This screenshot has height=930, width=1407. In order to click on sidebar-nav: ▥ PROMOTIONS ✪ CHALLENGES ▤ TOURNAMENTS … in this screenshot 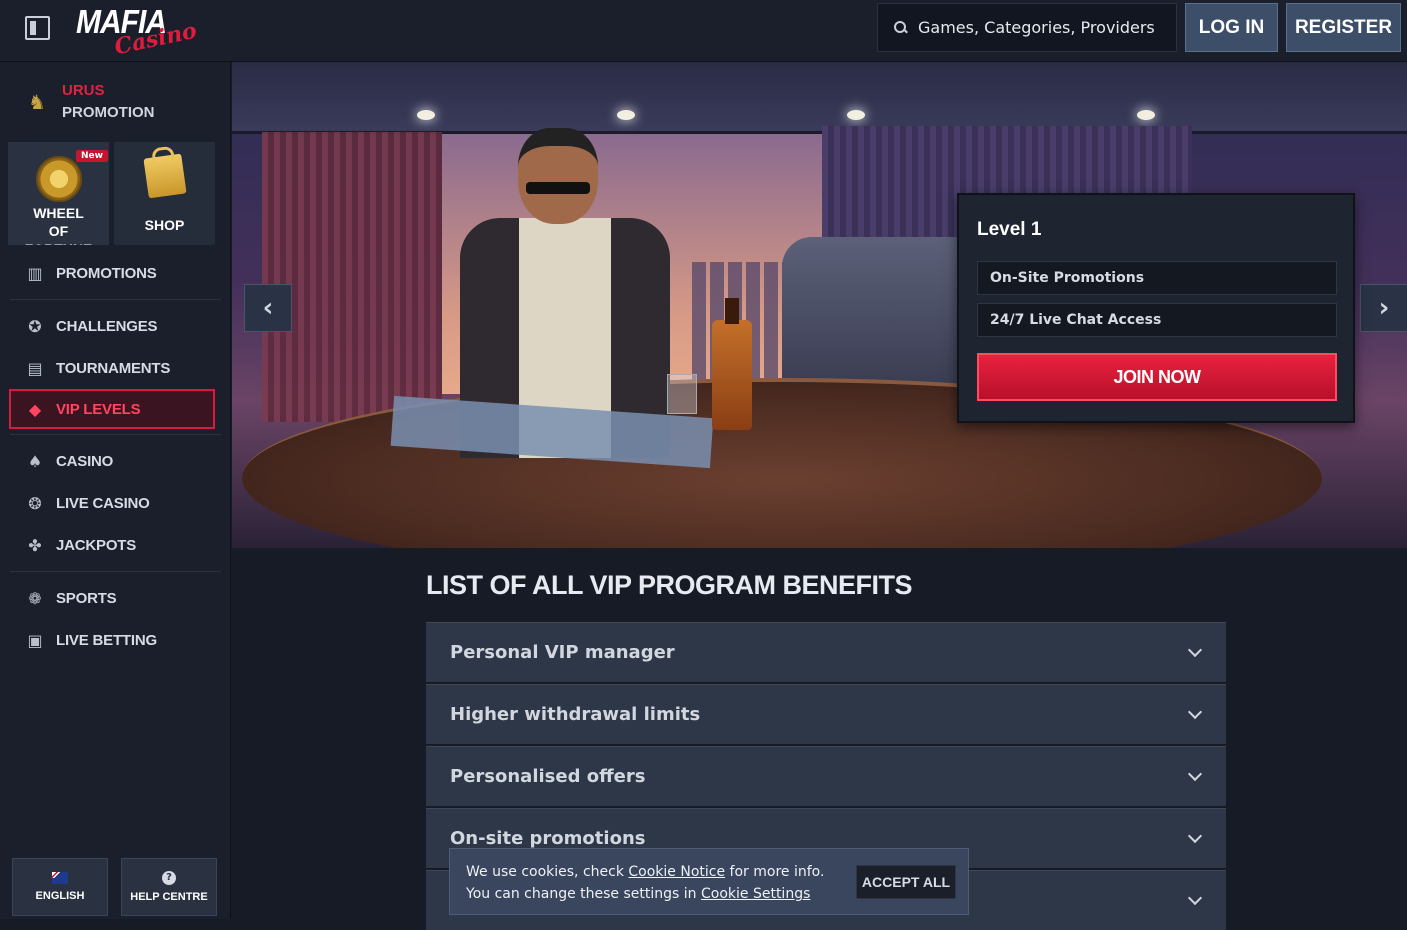, I will do `click(115, 456)`.